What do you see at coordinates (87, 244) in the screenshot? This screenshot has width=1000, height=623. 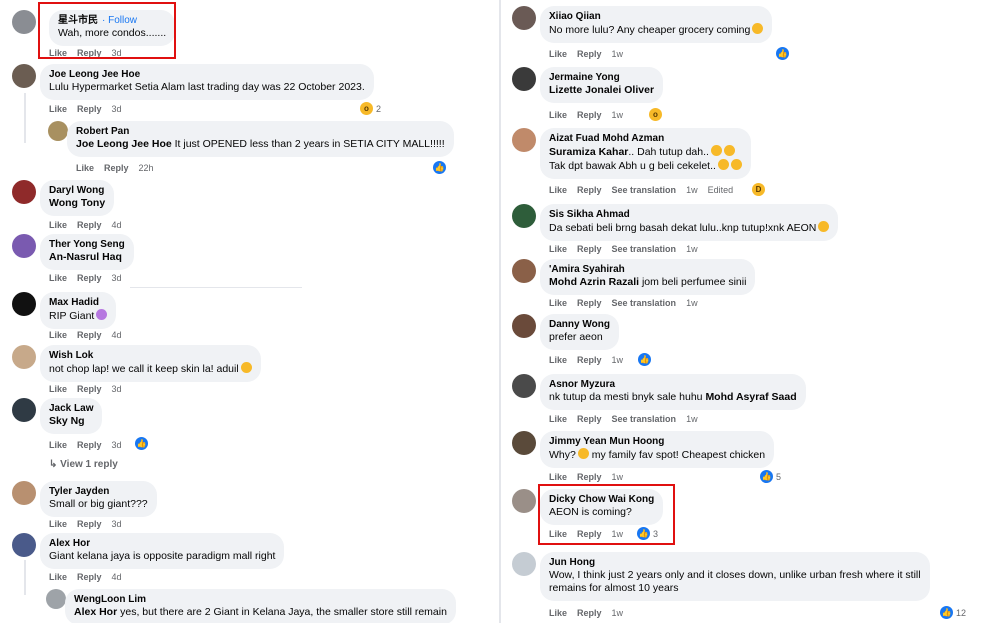 I see `author-name: Ther Yong Seng` at bounding box center [87, 244].